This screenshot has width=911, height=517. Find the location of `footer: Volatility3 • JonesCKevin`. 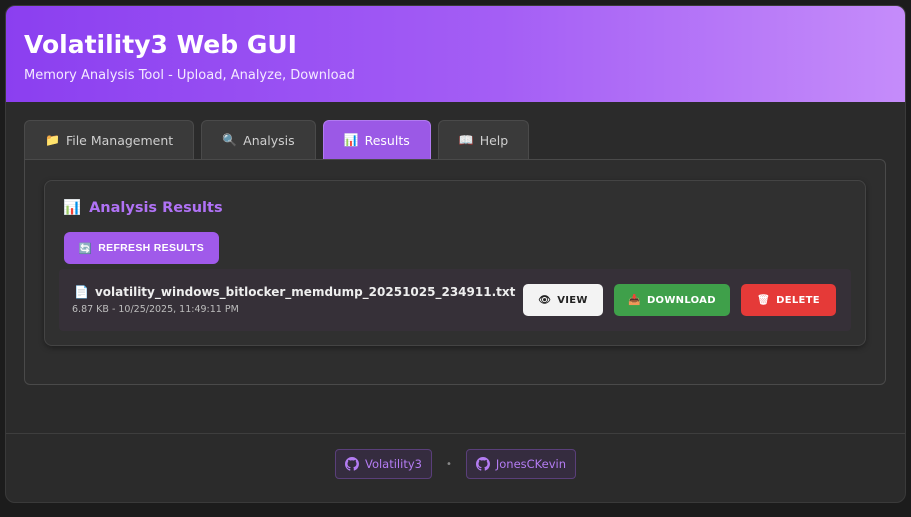

footer: Volatility3 • JonesCKevin is located at coordinates (455, 464).